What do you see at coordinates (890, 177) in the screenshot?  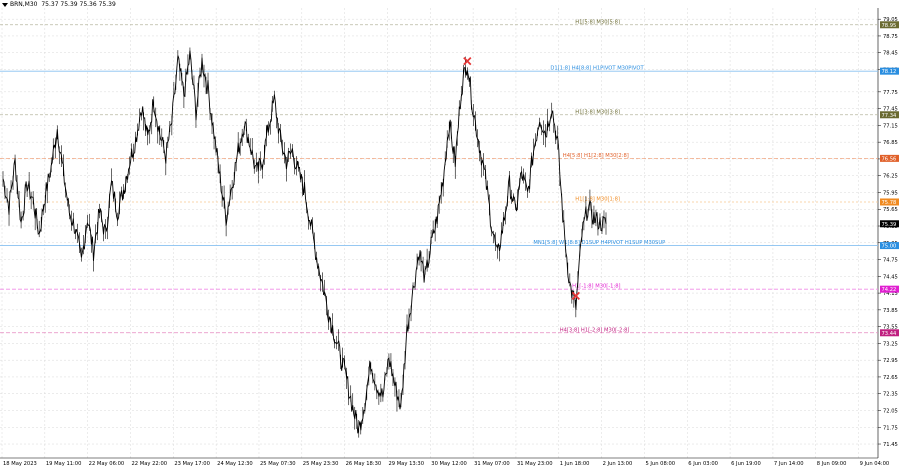 I see `y-tick-label: 76.25` at bounding box center [890, 177].